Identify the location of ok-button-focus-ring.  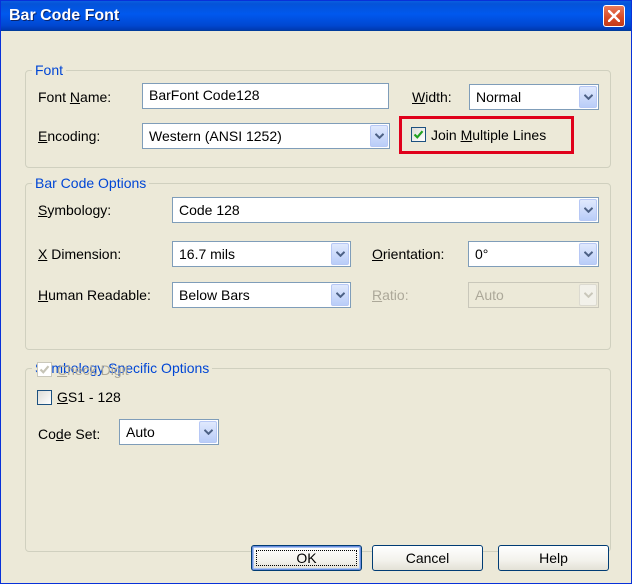
(306, 558).